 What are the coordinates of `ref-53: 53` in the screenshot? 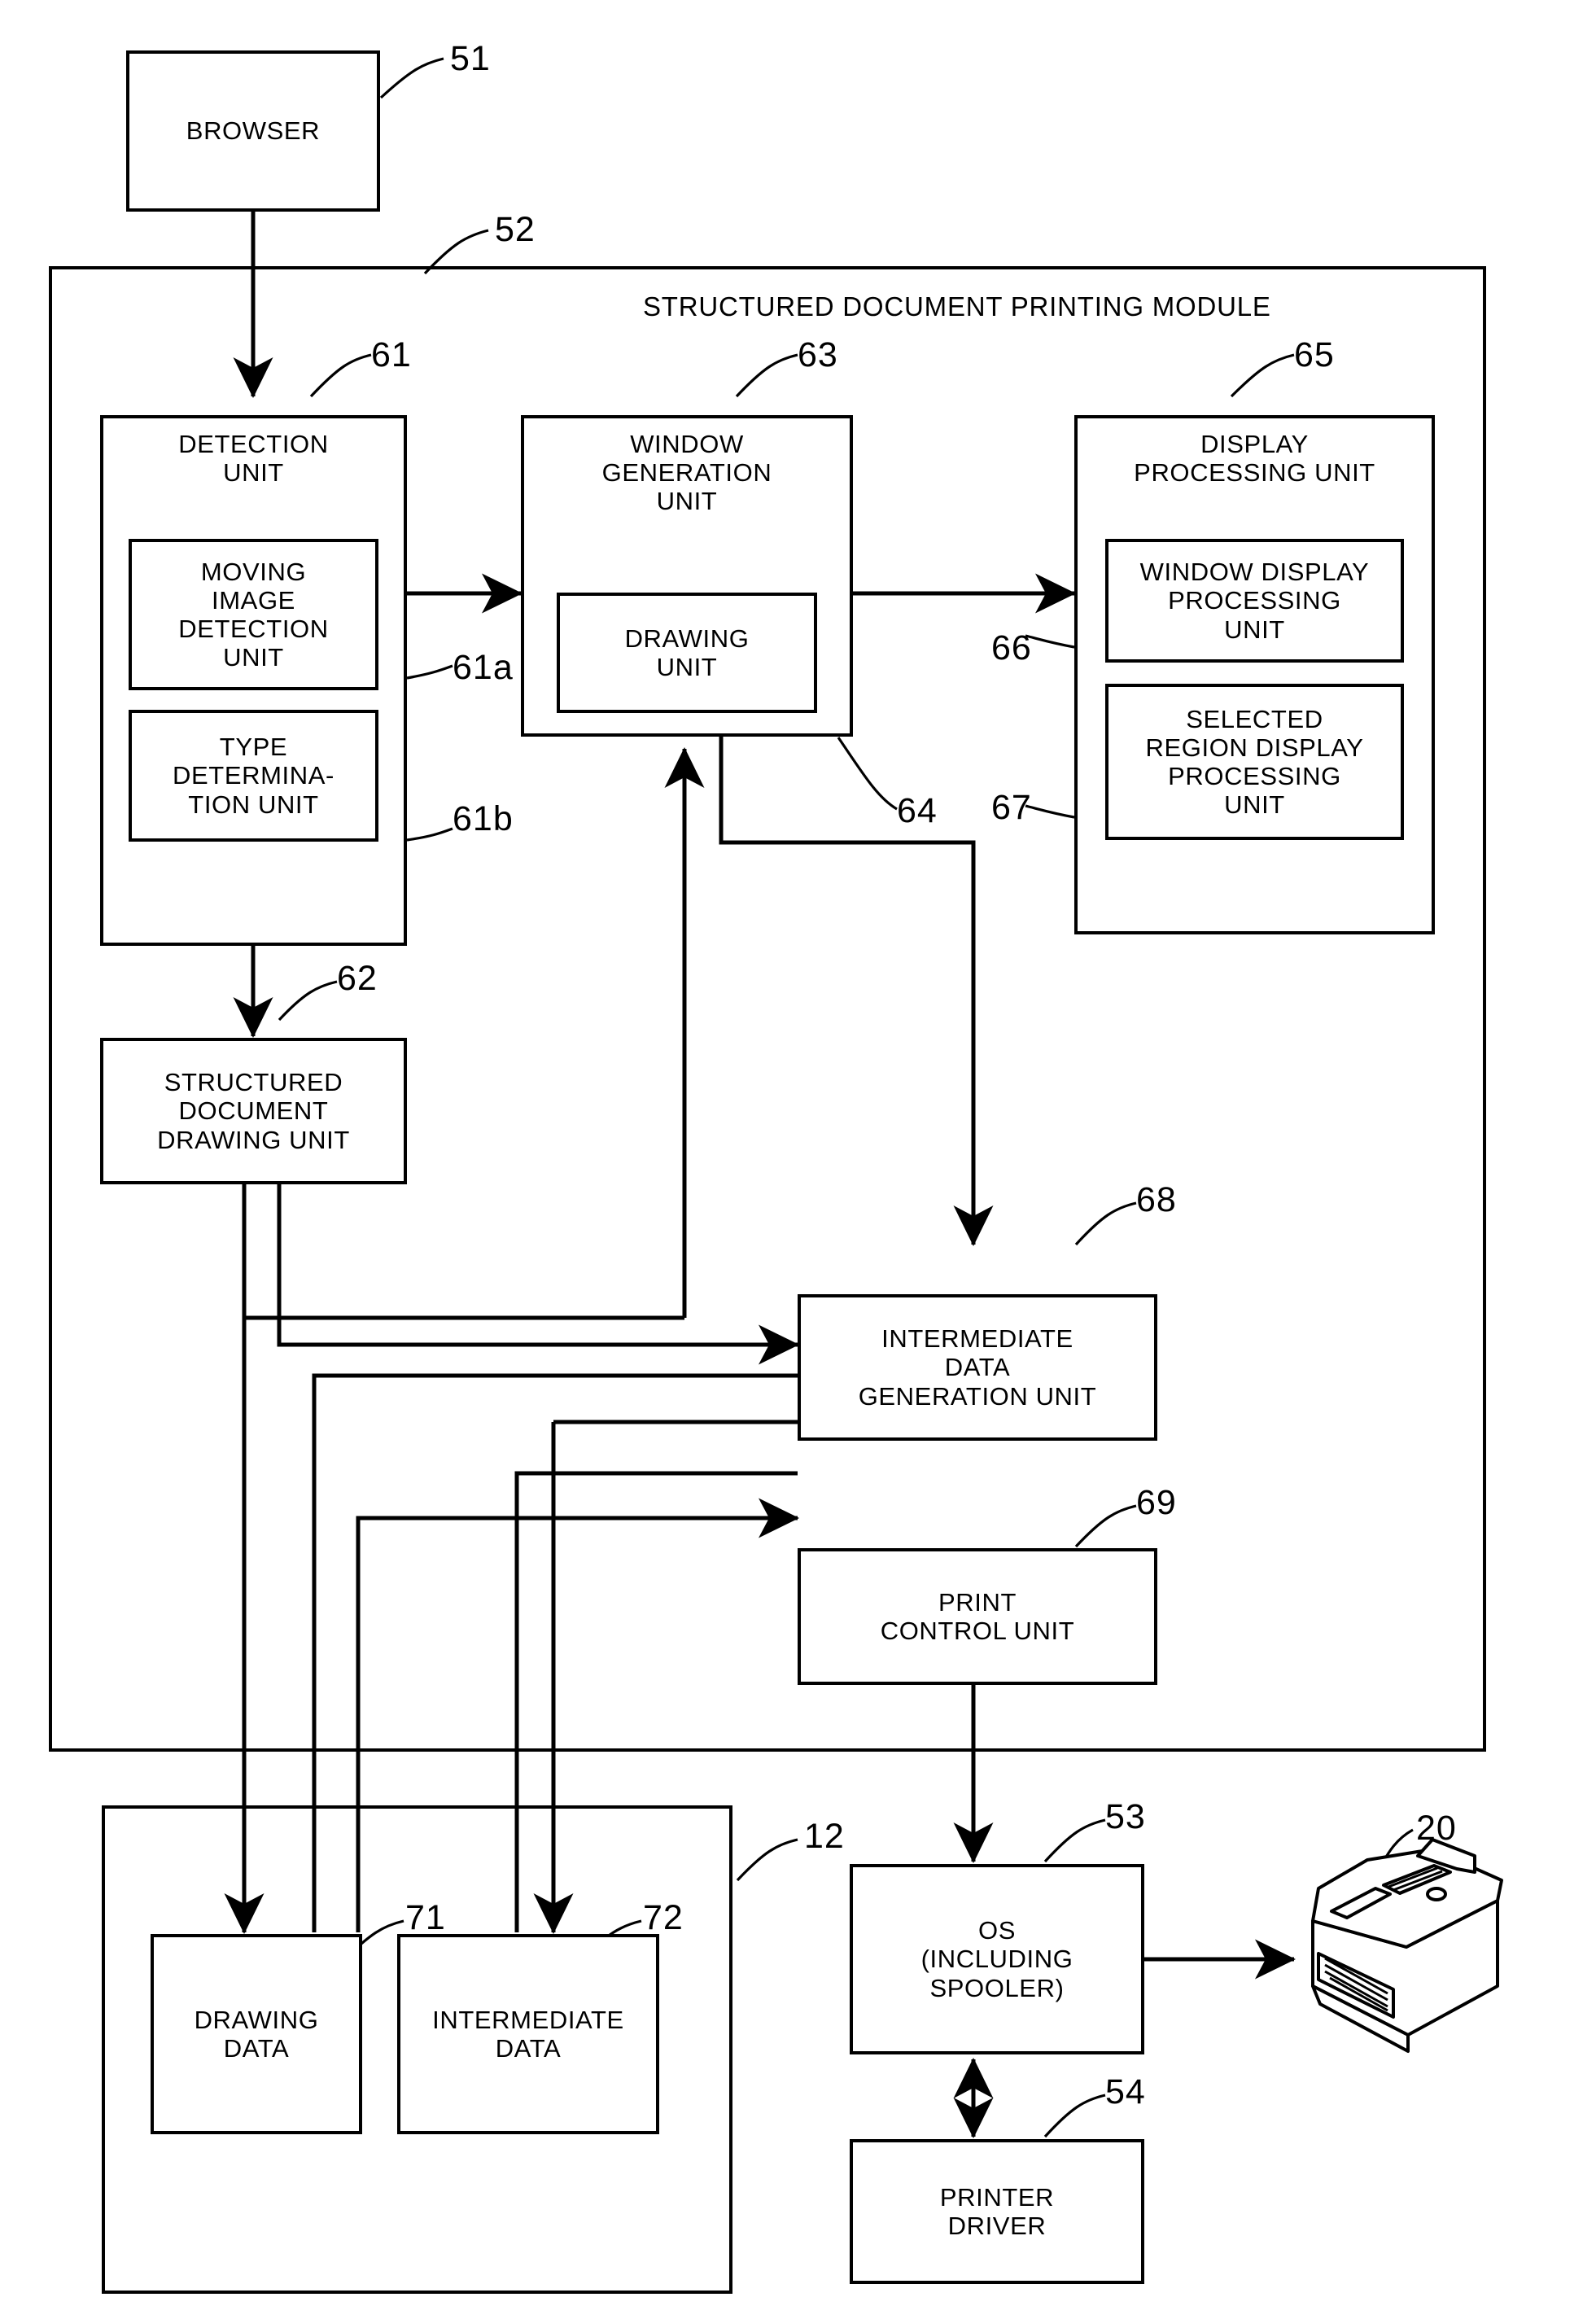 It's located at (1126, 1816).